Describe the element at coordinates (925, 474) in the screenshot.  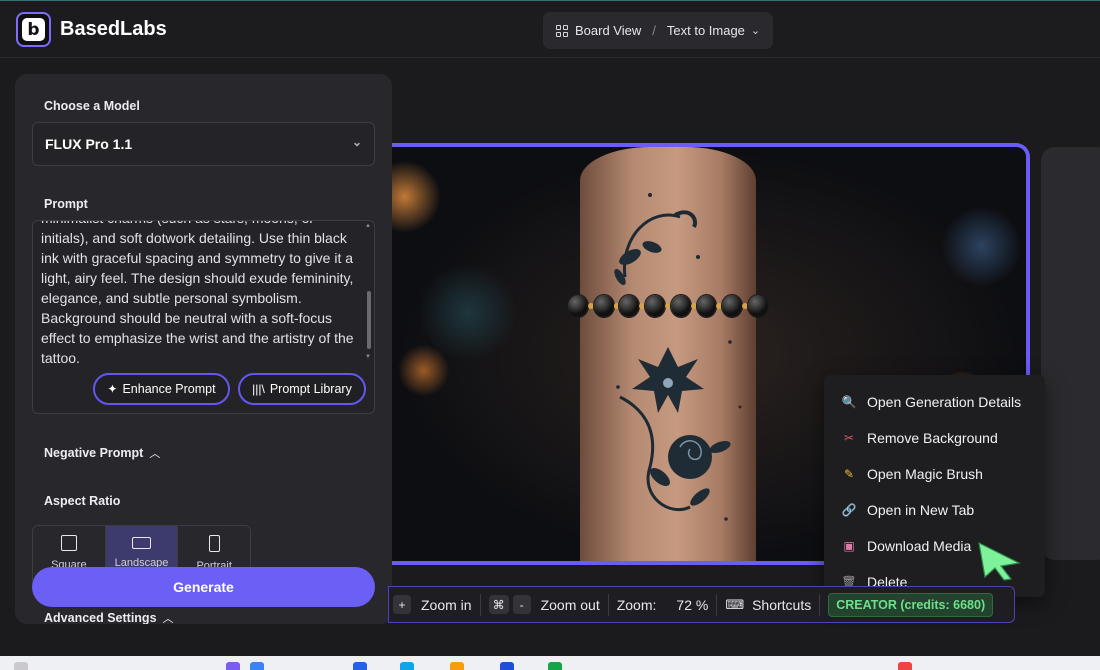
I see `menu-item-label: Open Magic Brush` at that location.